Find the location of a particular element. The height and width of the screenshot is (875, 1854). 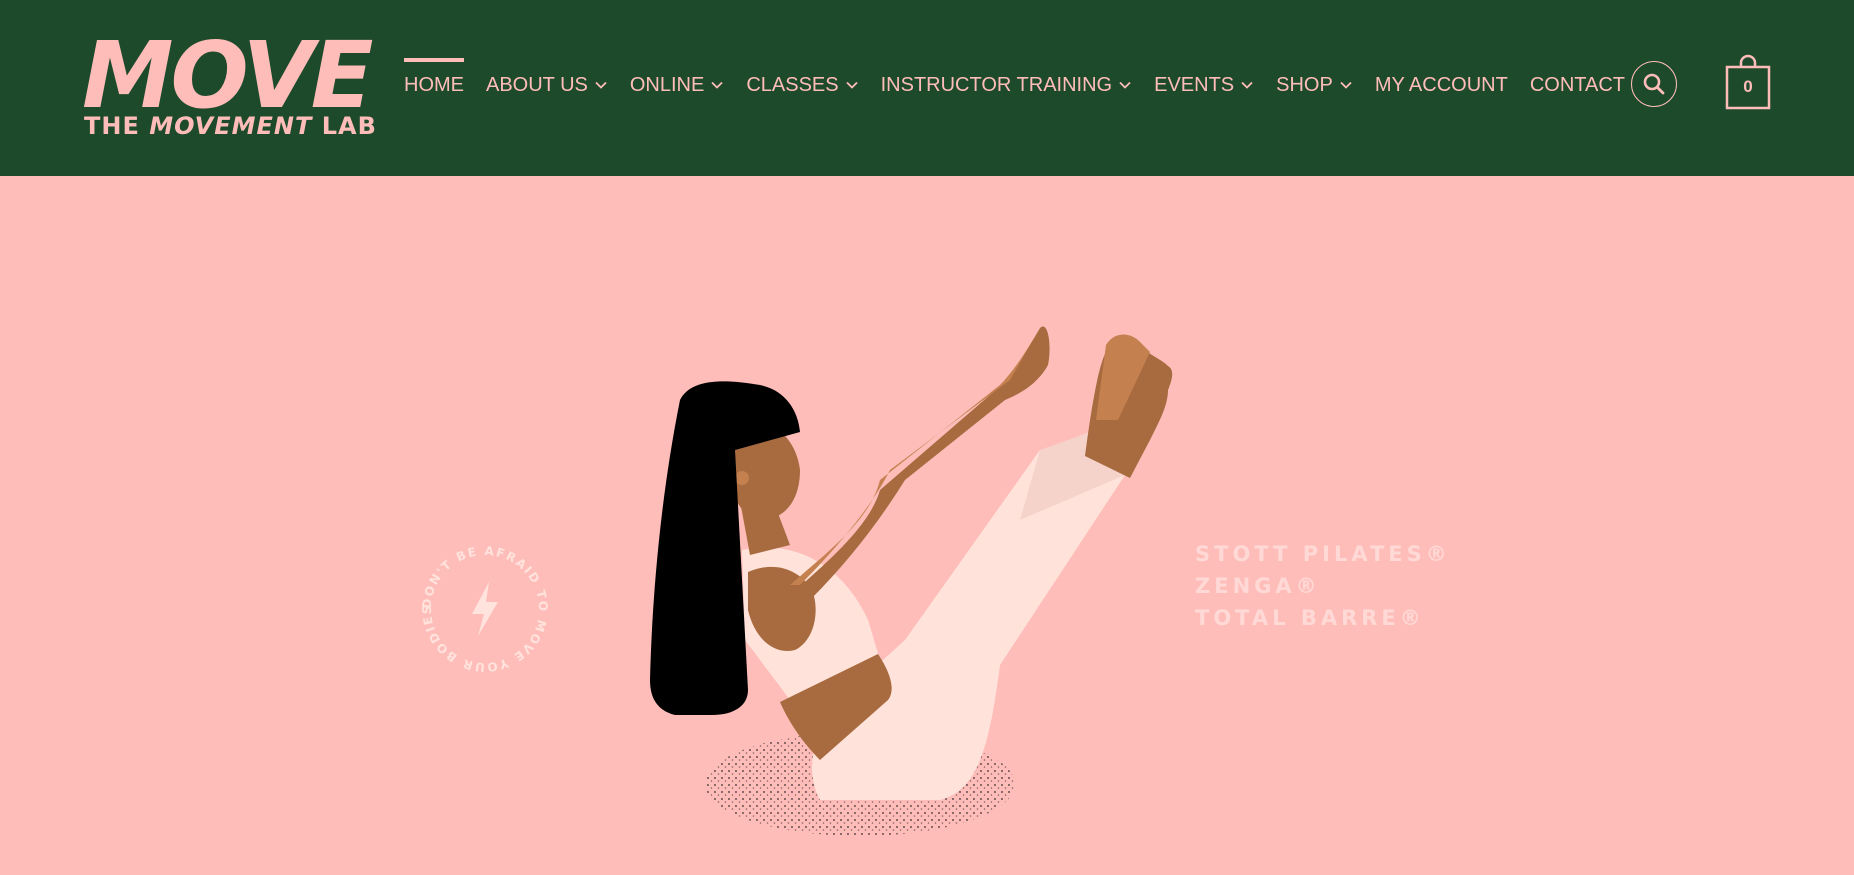

nav-instructor-training: INSTRUCTOR TRAINING is located at coordinates (1007, 85).